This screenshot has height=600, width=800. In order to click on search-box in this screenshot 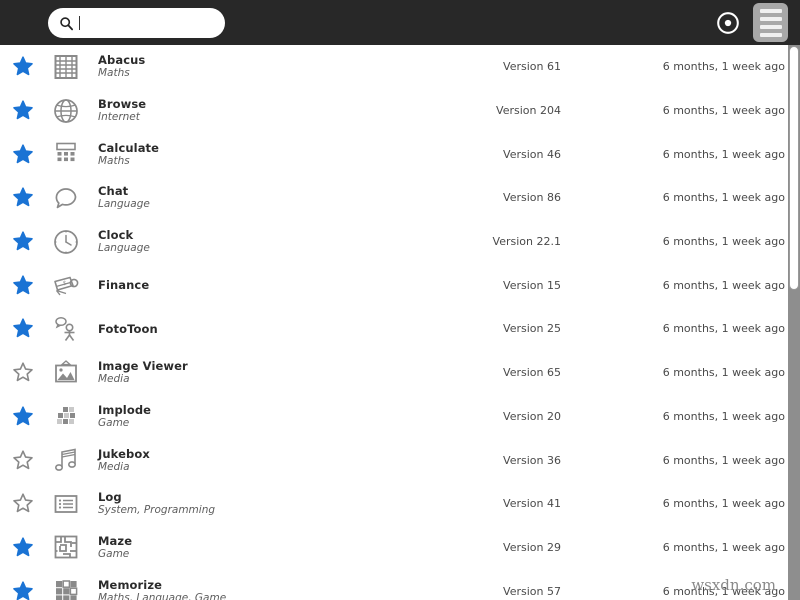, I will do `click(136, 23)`.